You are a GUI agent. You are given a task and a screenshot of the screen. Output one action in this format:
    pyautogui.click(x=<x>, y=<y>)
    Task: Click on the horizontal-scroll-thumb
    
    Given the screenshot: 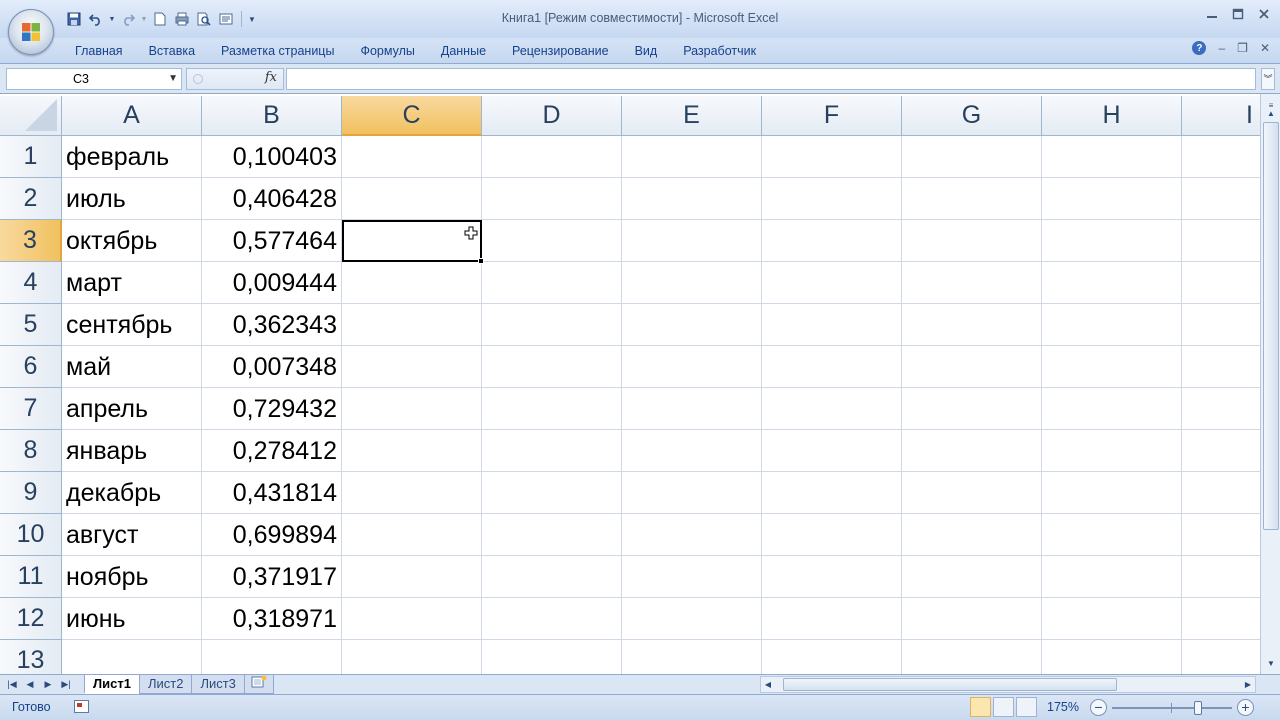 What is the action you would take?
    pyautogui.click(x=950, y=684)
    